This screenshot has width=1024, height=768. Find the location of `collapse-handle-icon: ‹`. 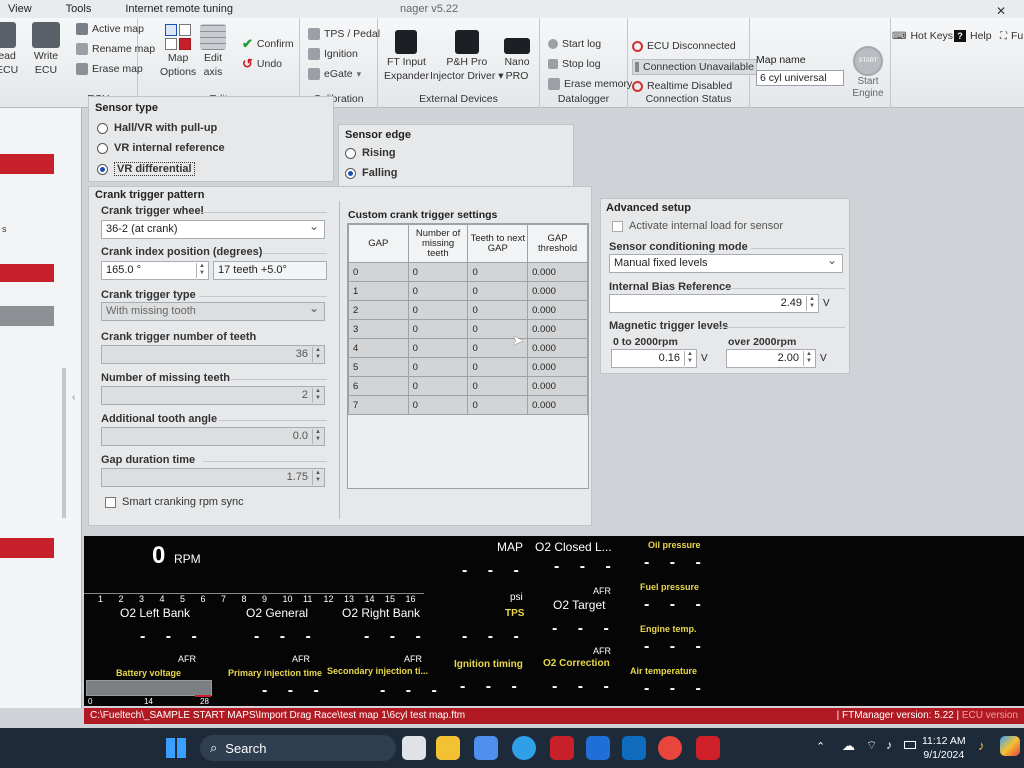

collapse-handle-icon: ‹ is located at coordinates (73, 397).